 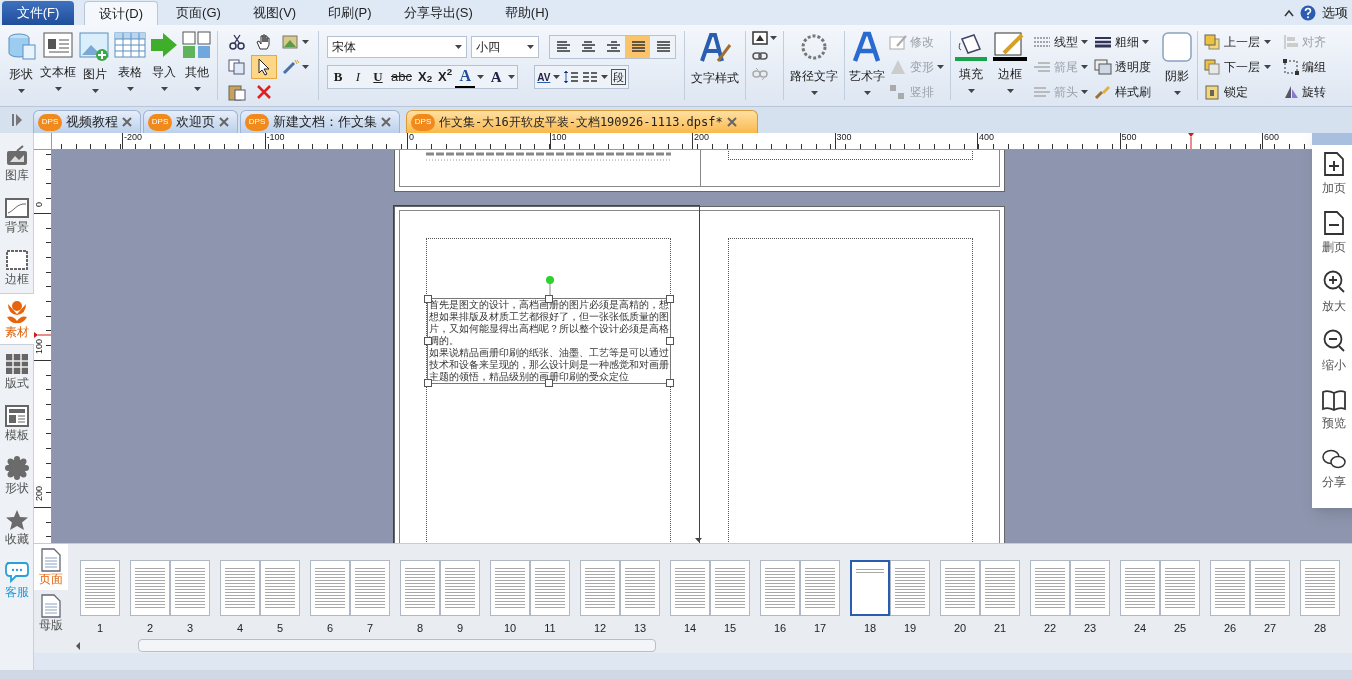 I want to click on delete-page-icon, so click(x=1334, y=223).